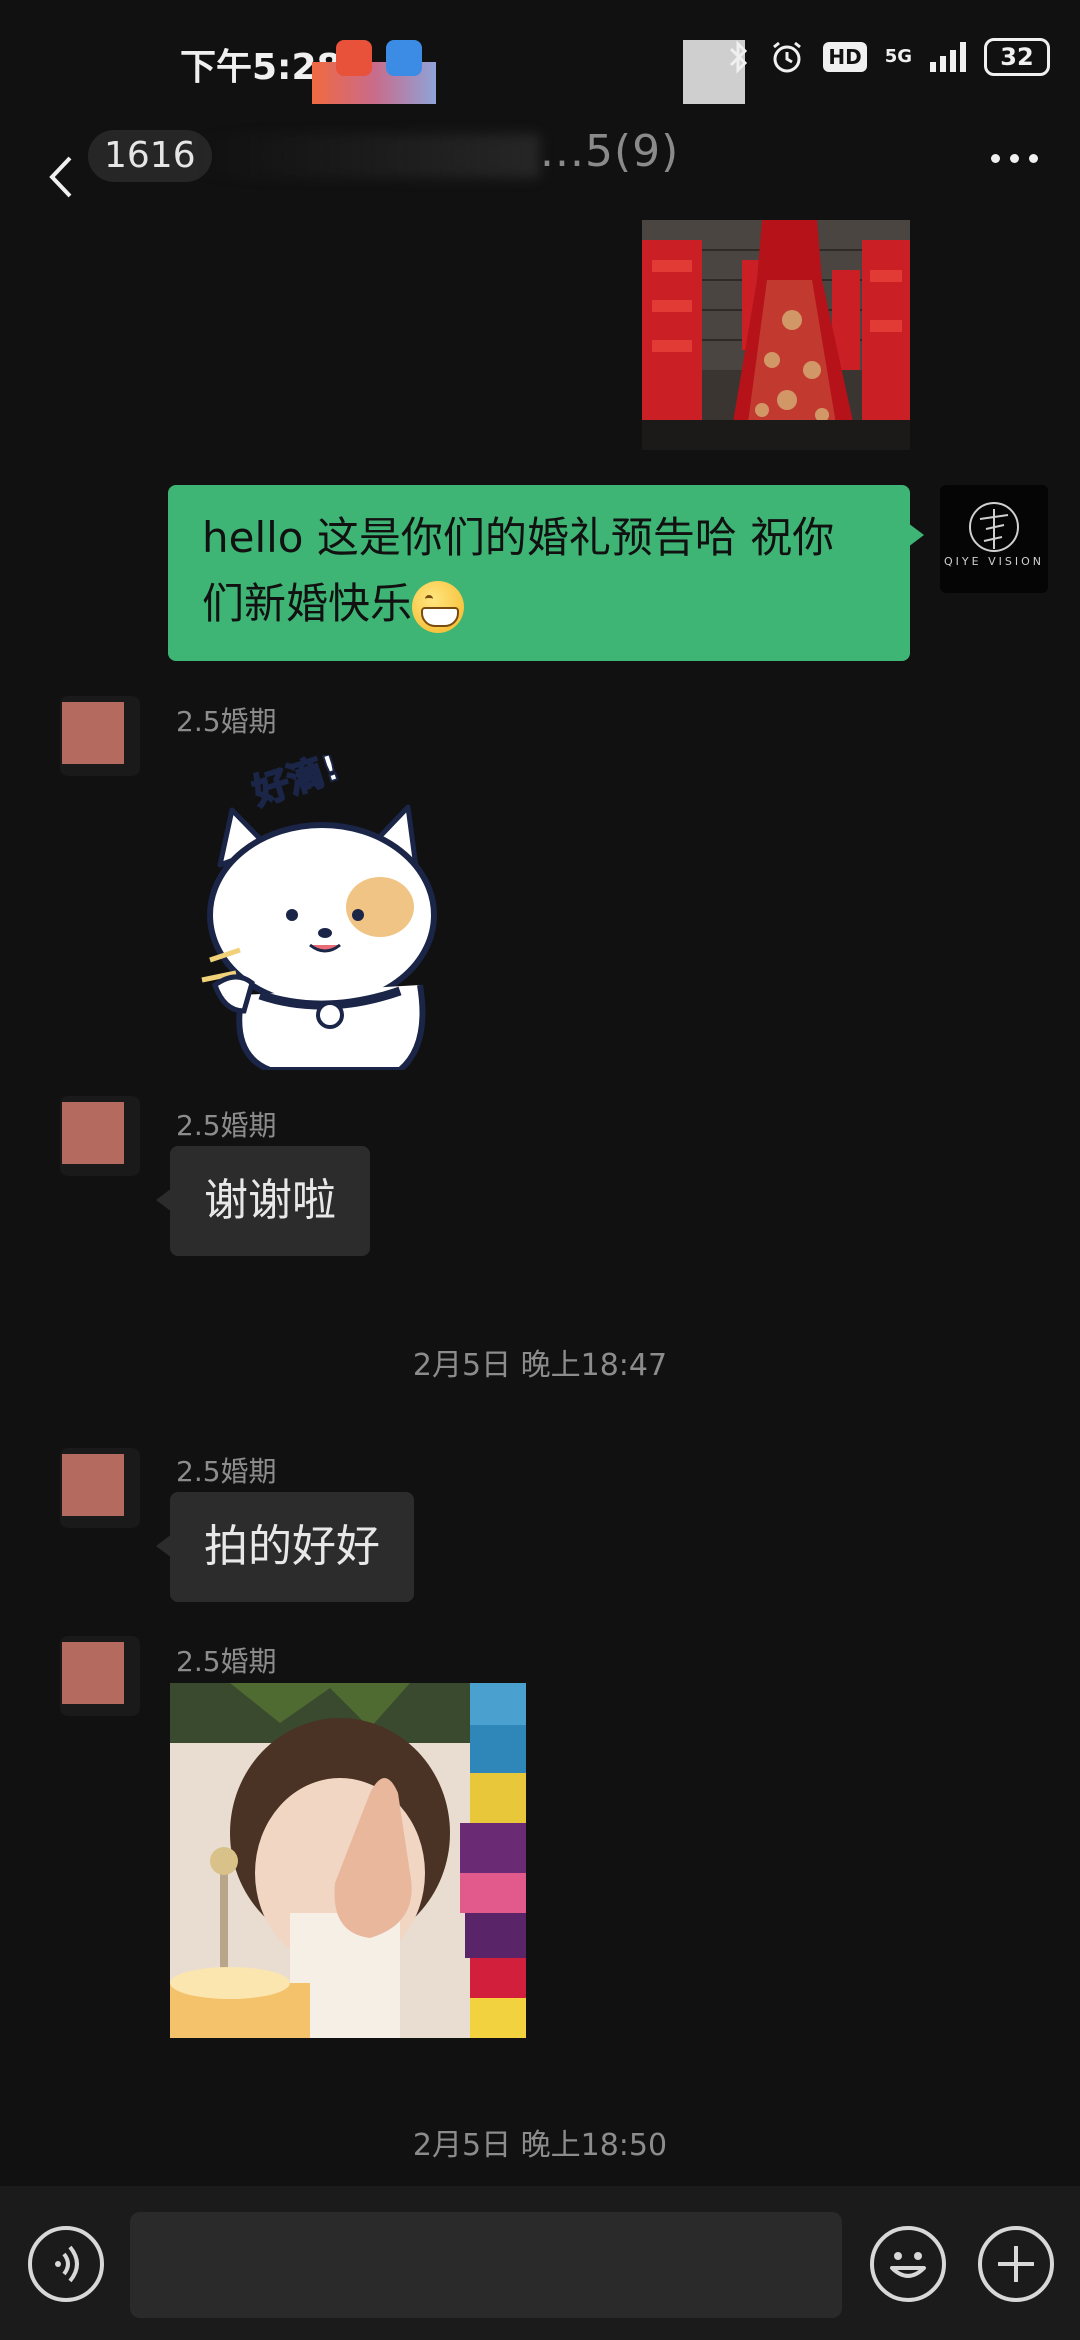  I want to click on status-icons: HD 5G 32, so click(888, 57).